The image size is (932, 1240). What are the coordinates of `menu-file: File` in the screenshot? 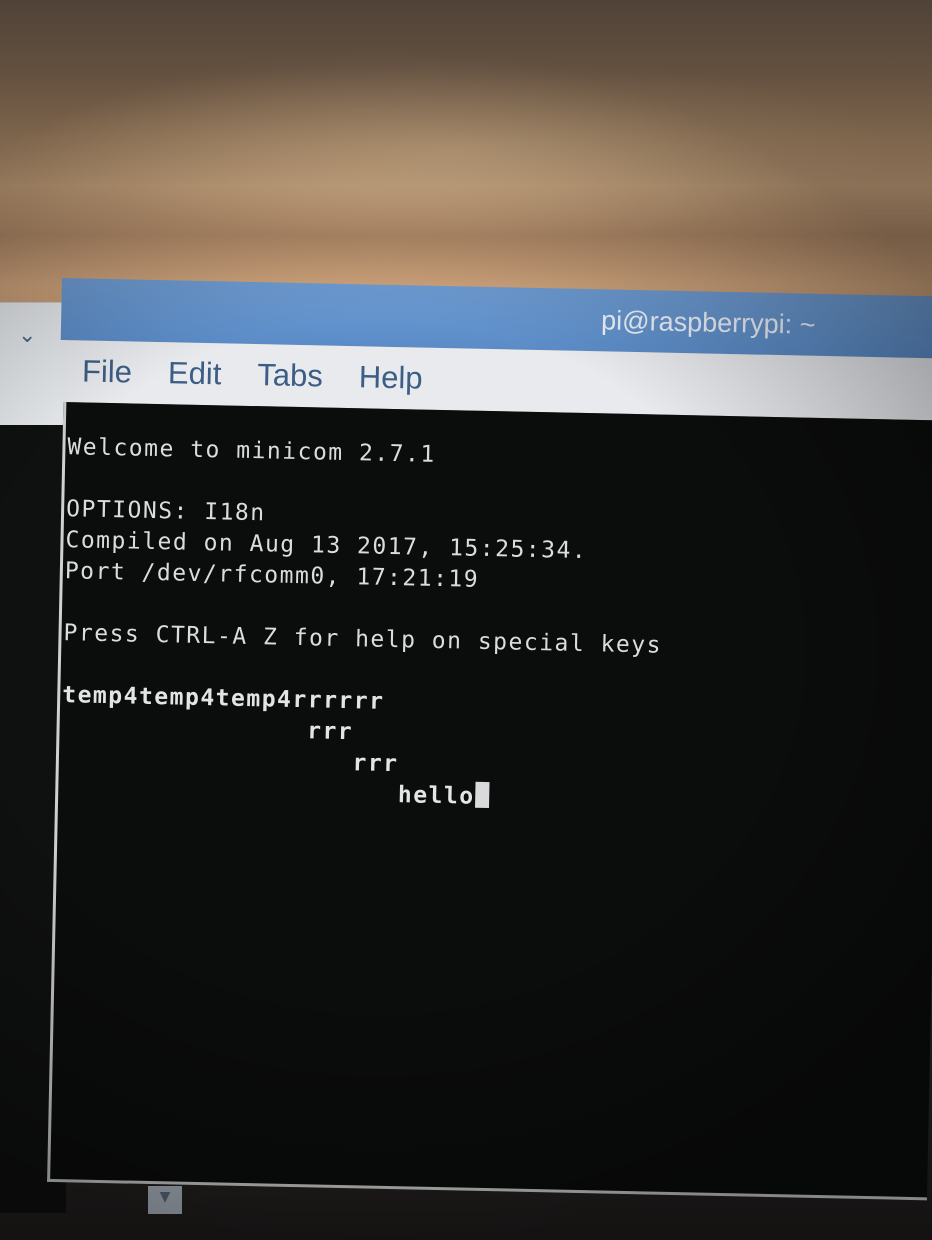 It's located at (107, 371).